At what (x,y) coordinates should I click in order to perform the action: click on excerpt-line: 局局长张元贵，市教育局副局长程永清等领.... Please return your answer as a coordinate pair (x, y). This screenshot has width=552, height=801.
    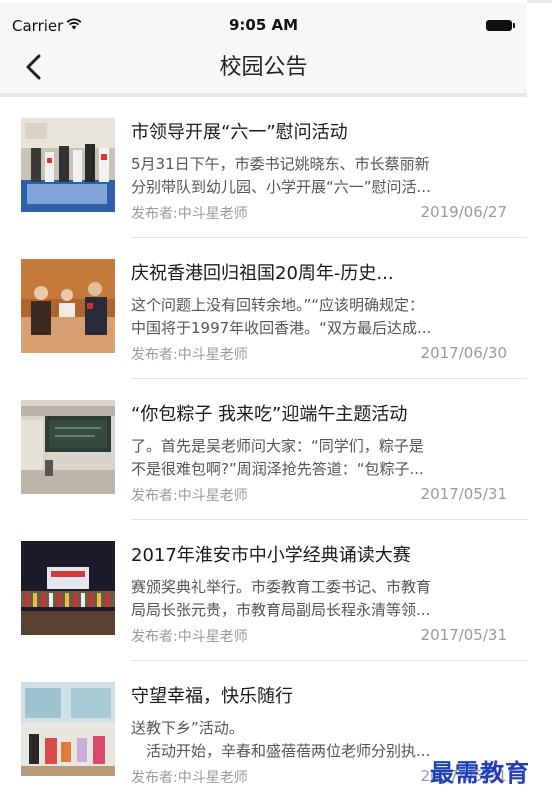
    Looking at the image, I should click on (281, 610).